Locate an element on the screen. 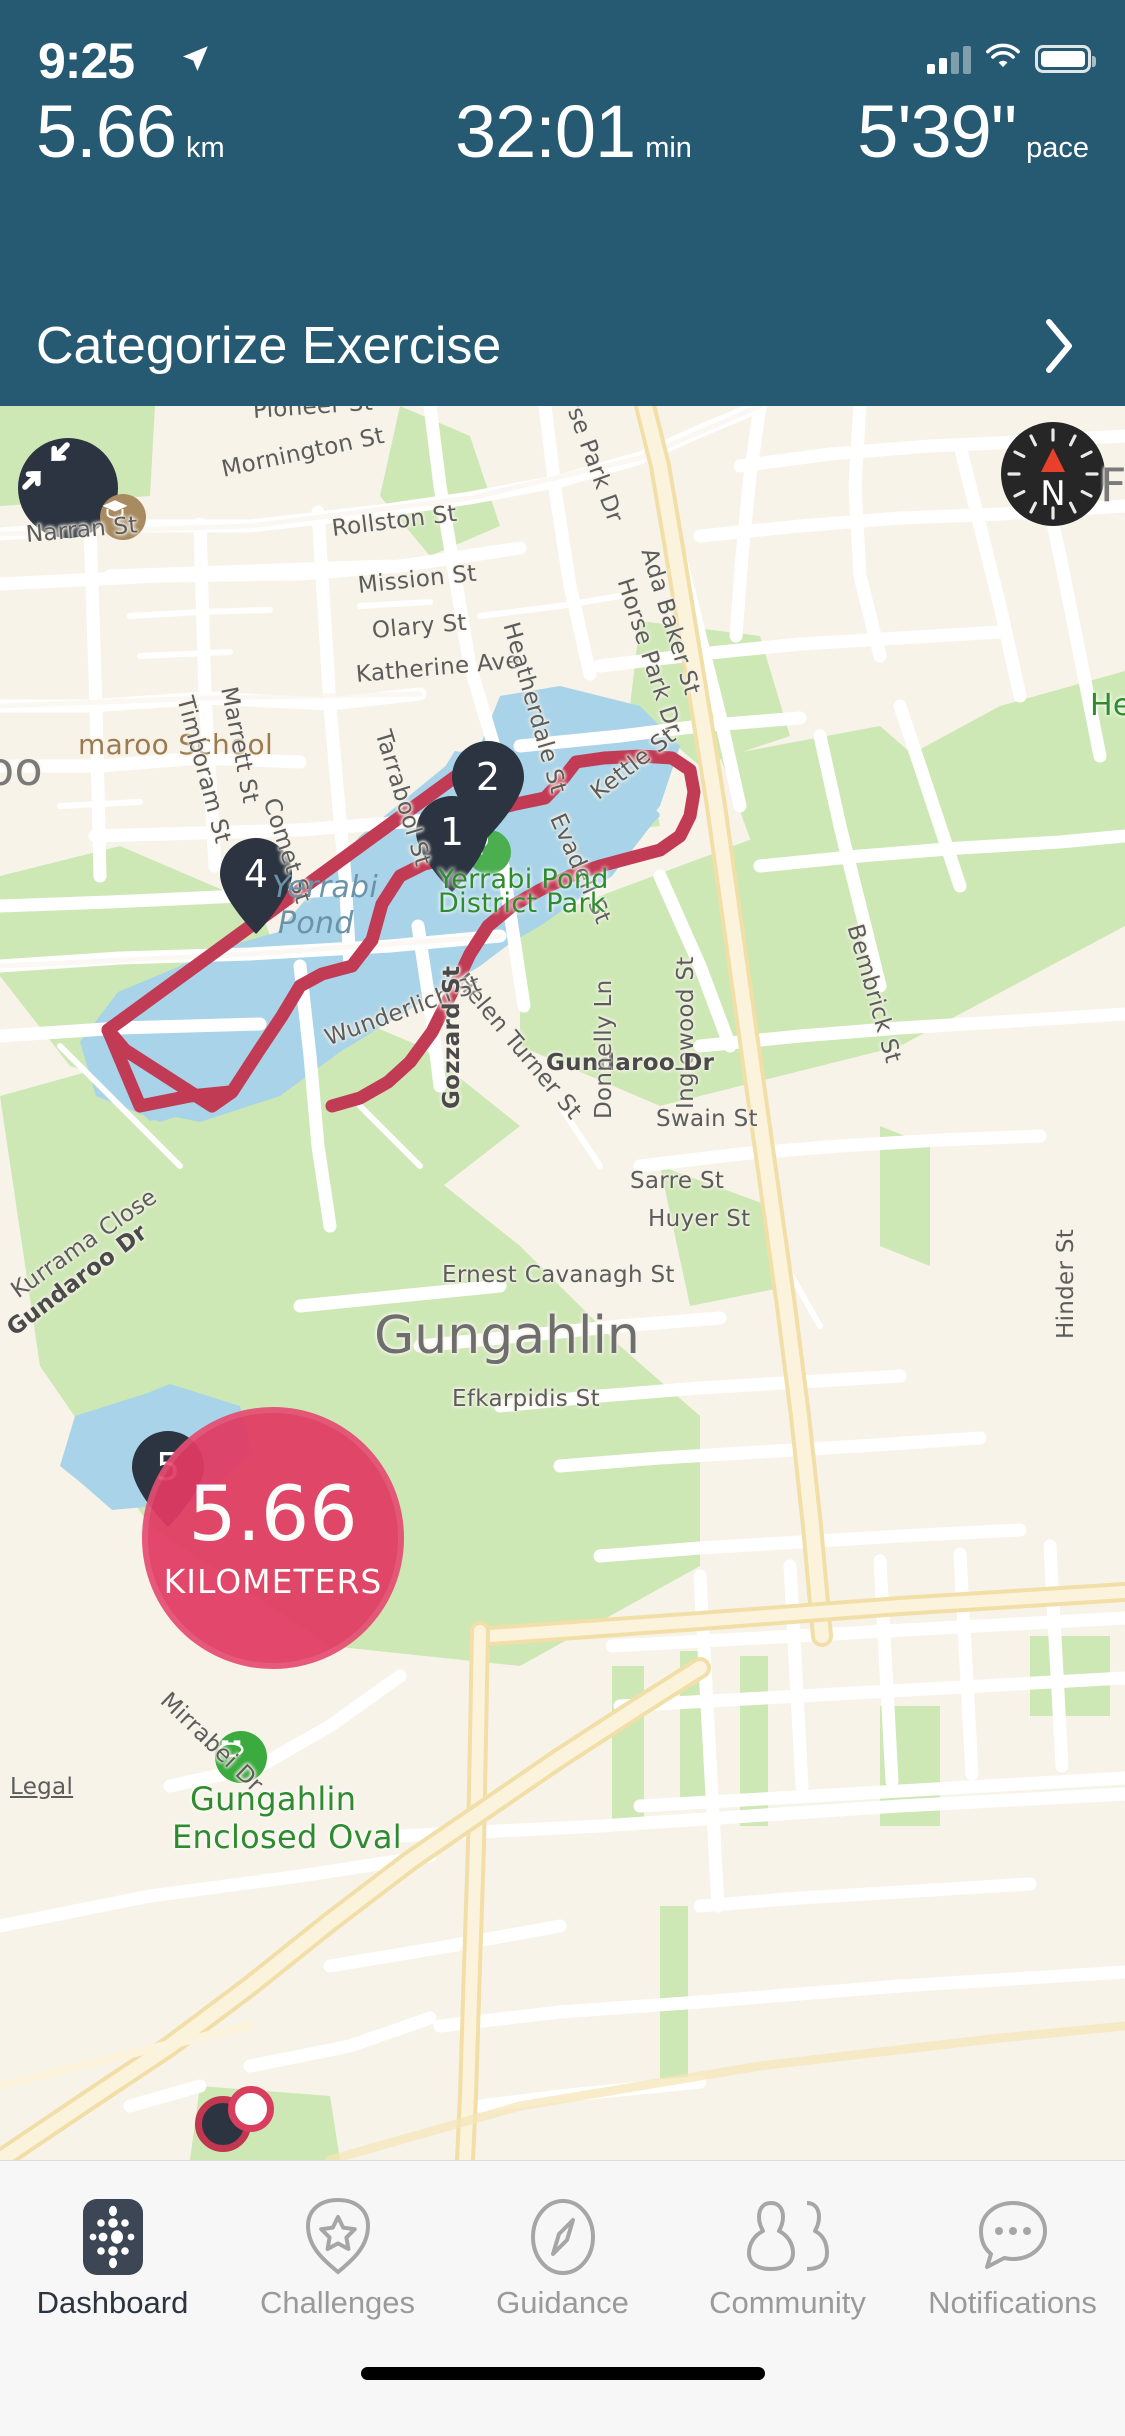 This screenshot has width=1125, height=2436. compass-button: N is located at coordinates (1053, 474).